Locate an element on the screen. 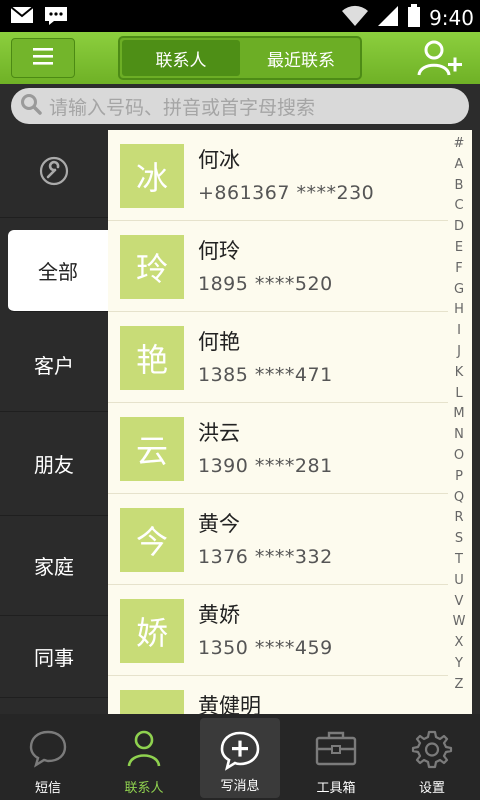 This screenshot has height=800, width=480. status-bar: 9:40 is located at coordinates (240, 16).